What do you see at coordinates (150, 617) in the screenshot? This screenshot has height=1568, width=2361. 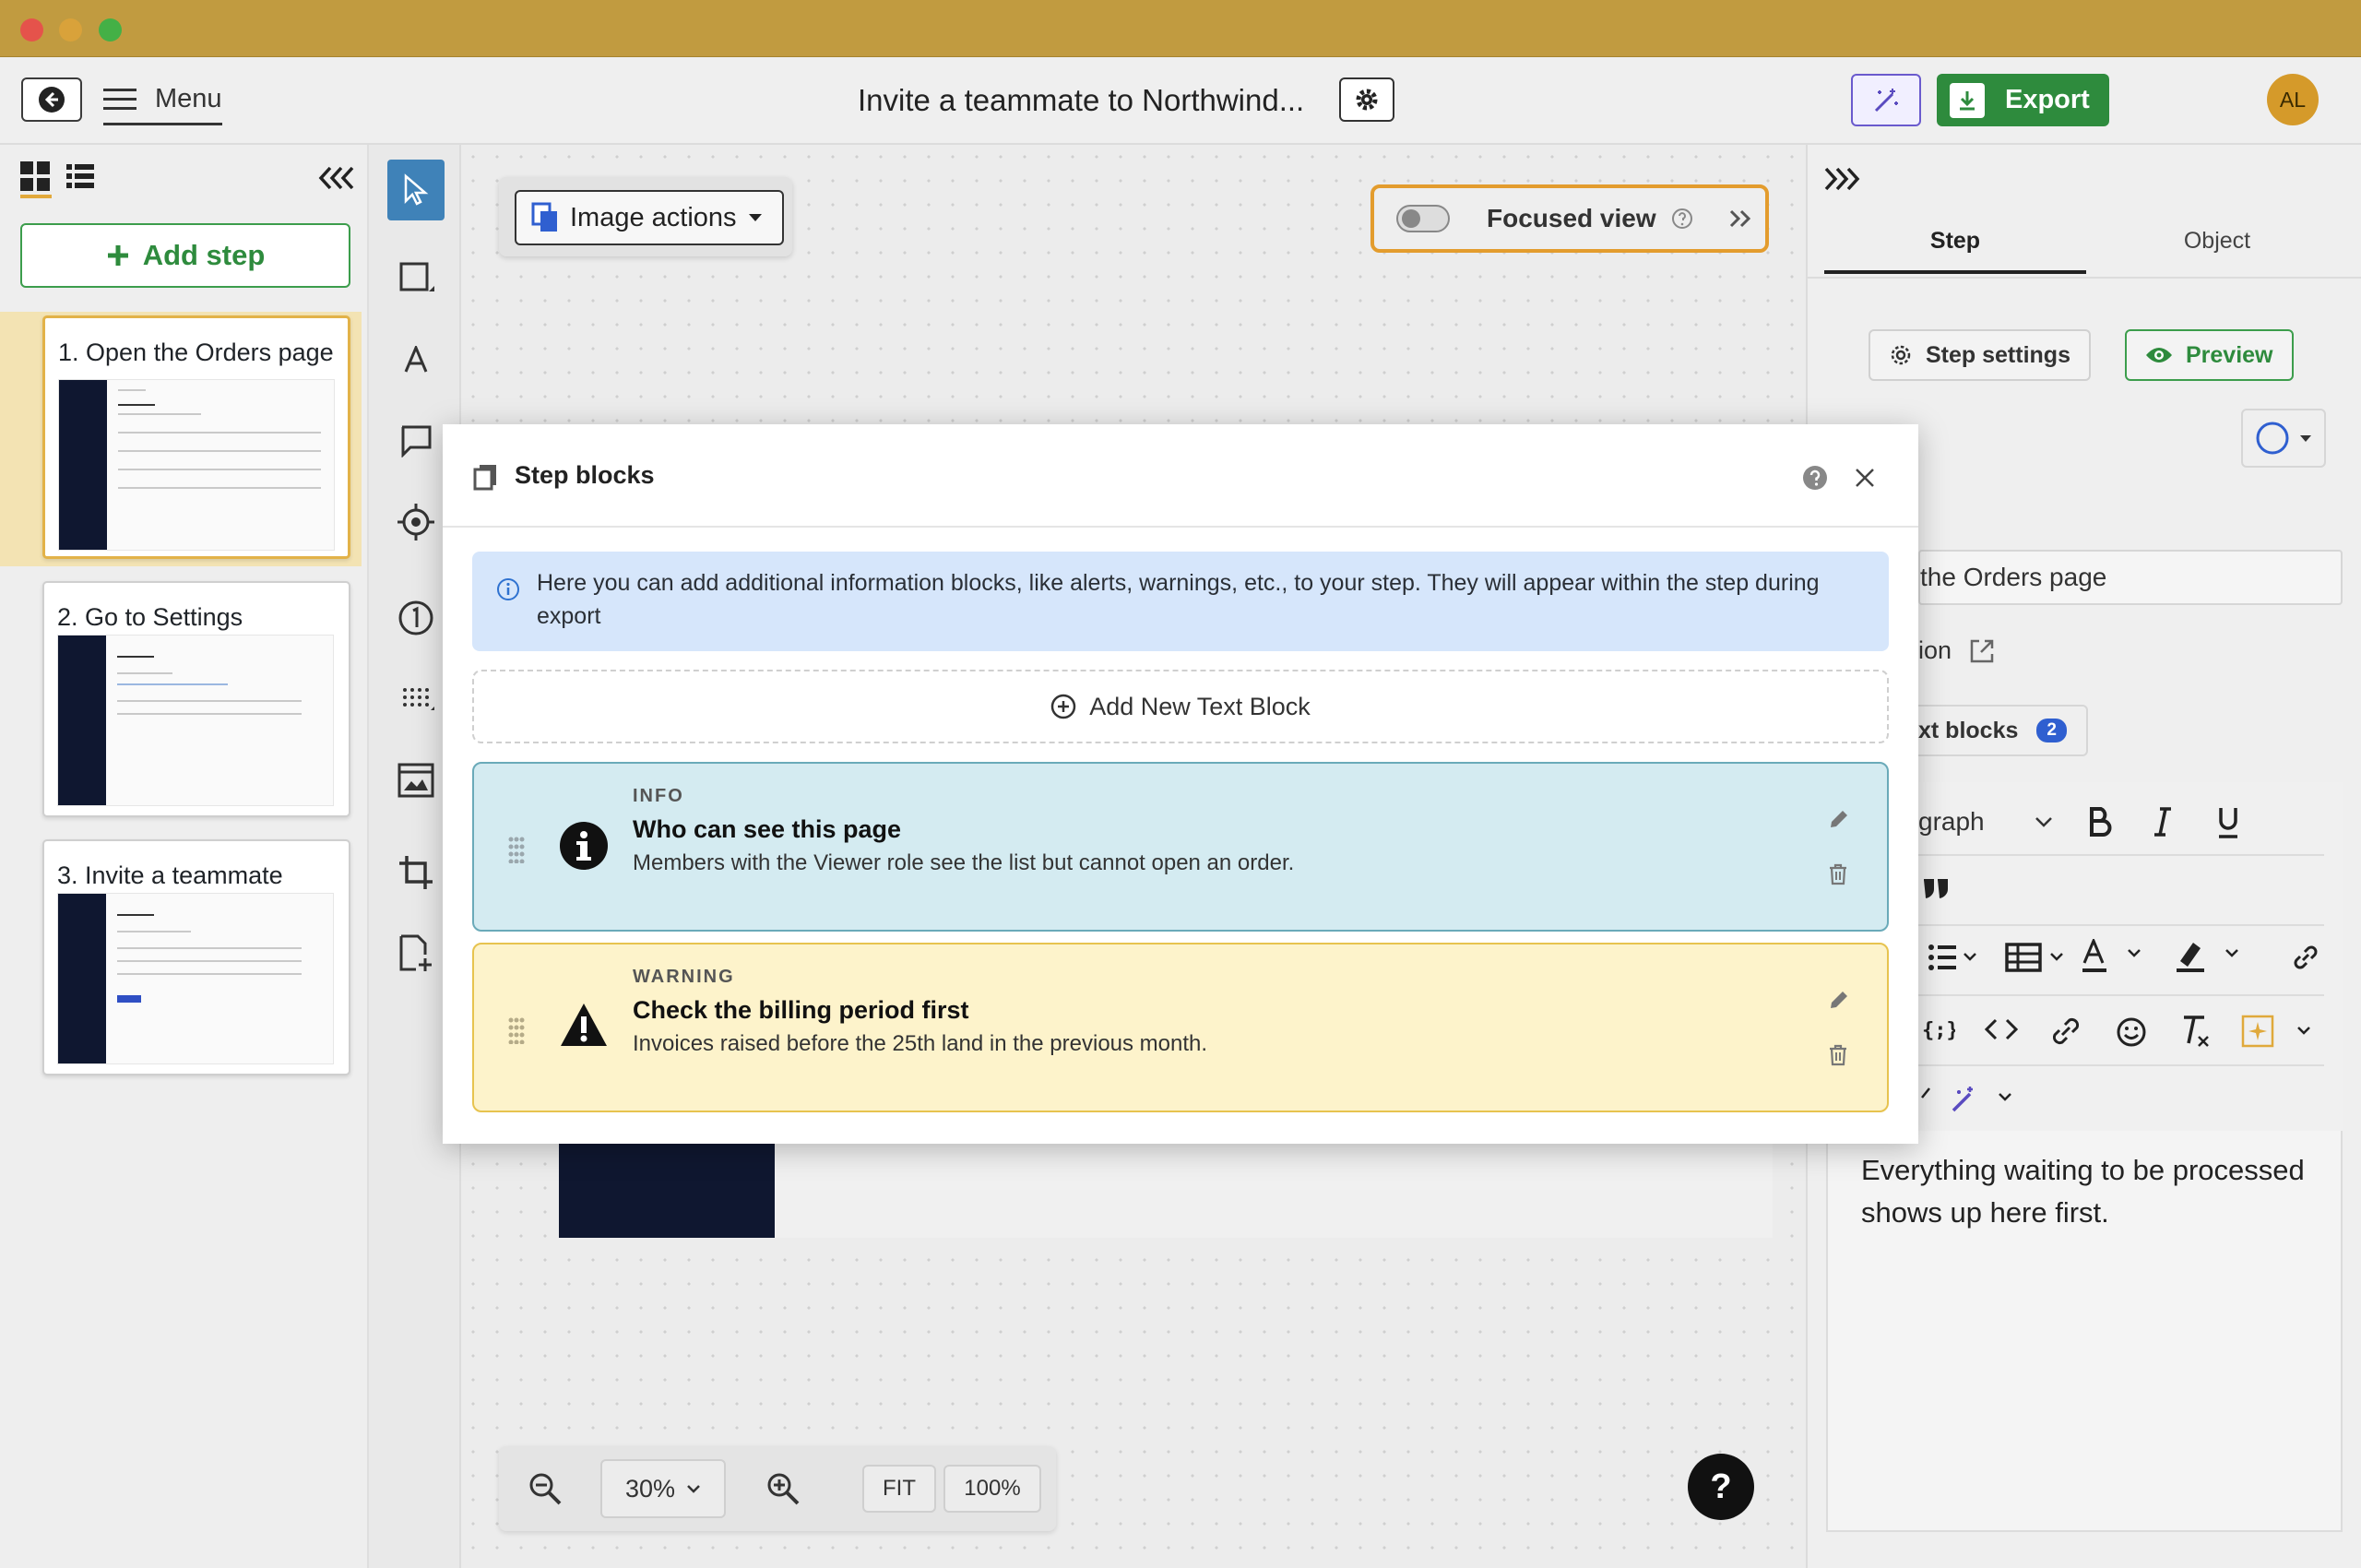 I see `step-label: 2. Go to Settings` at bounding box center [150, 617].